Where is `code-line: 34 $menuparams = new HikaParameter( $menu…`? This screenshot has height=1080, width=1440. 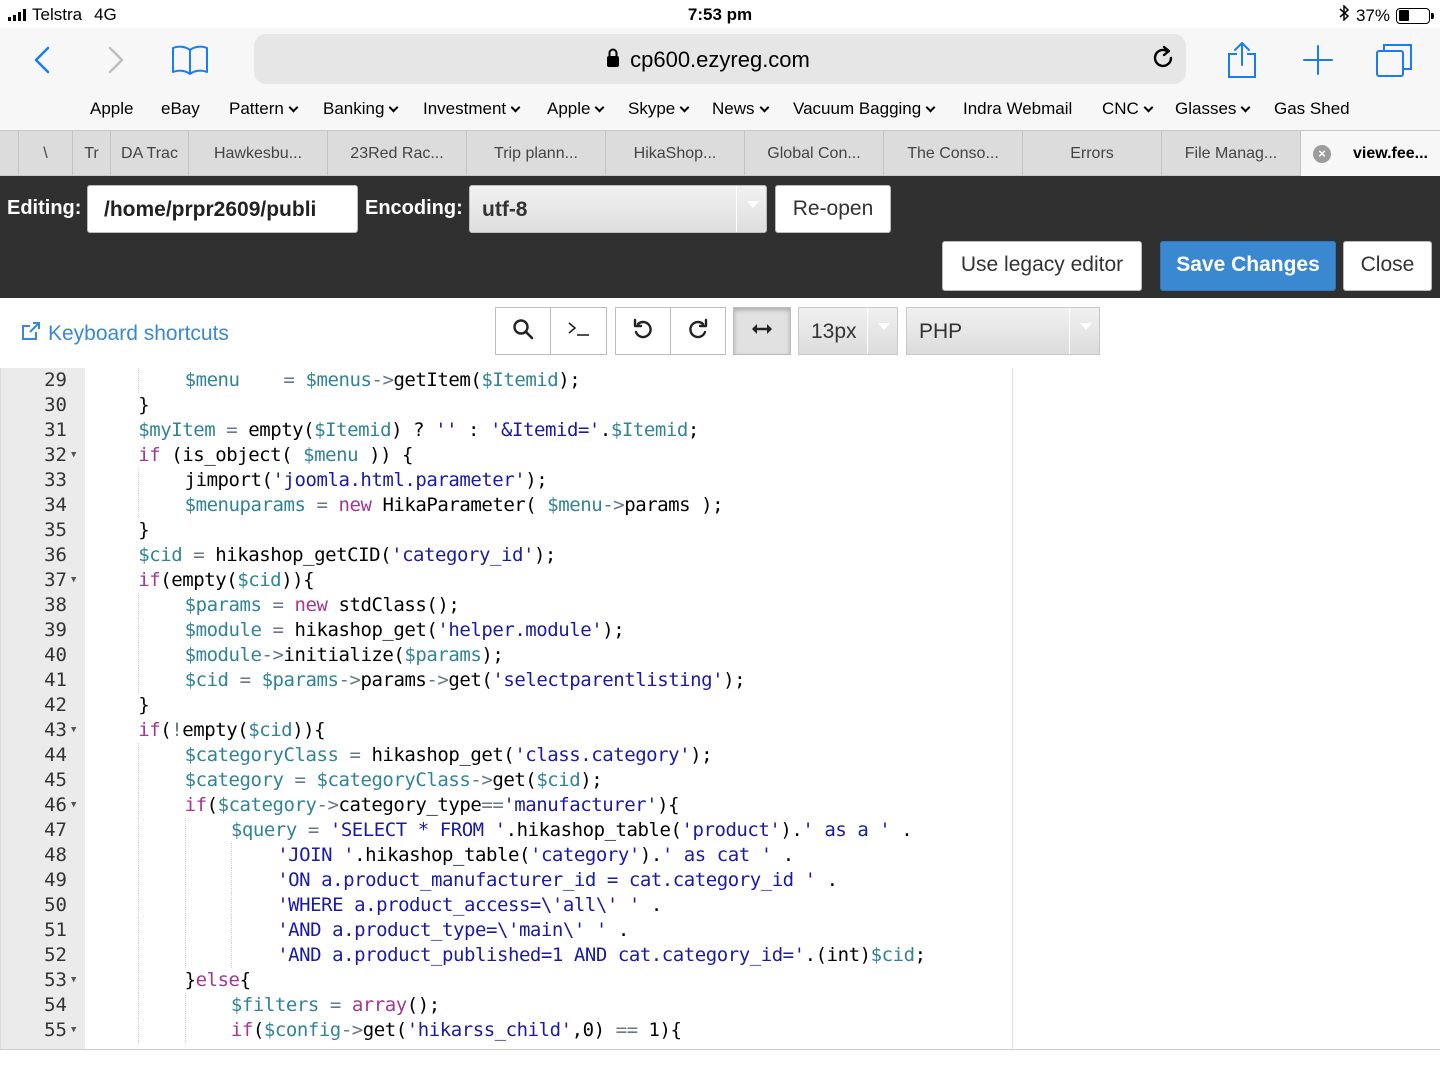
code-line: 34 $menuparams = new HikaParameter( $menu… is located at coordinates (720, 505).